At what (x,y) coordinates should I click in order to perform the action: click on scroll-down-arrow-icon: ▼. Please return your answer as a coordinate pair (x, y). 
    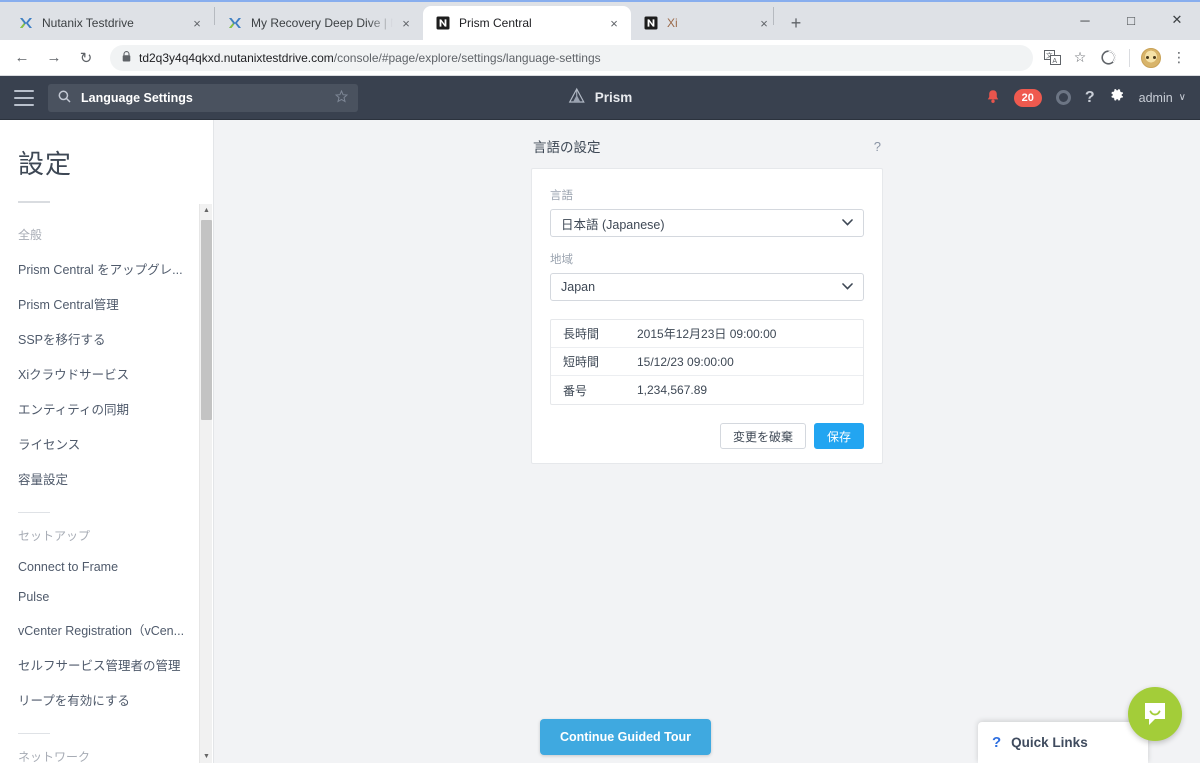
    Looking at the image, I should click on (206, 756).